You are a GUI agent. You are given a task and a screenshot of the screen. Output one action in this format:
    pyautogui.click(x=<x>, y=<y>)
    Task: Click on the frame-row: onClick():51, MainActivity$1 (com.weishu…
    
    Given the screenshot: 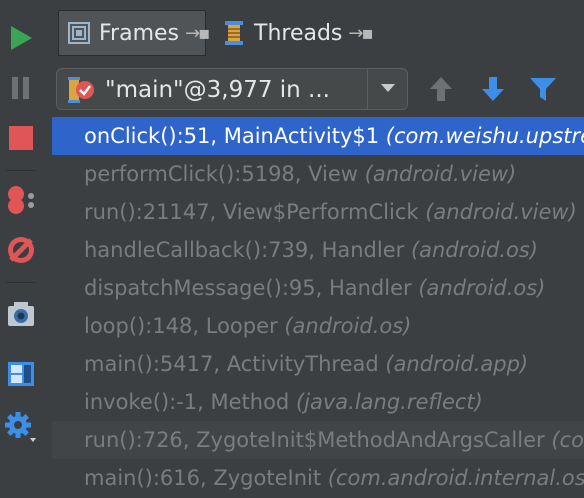 What is the action you would take?
    pyautogui.click(x=318, y=136)
    